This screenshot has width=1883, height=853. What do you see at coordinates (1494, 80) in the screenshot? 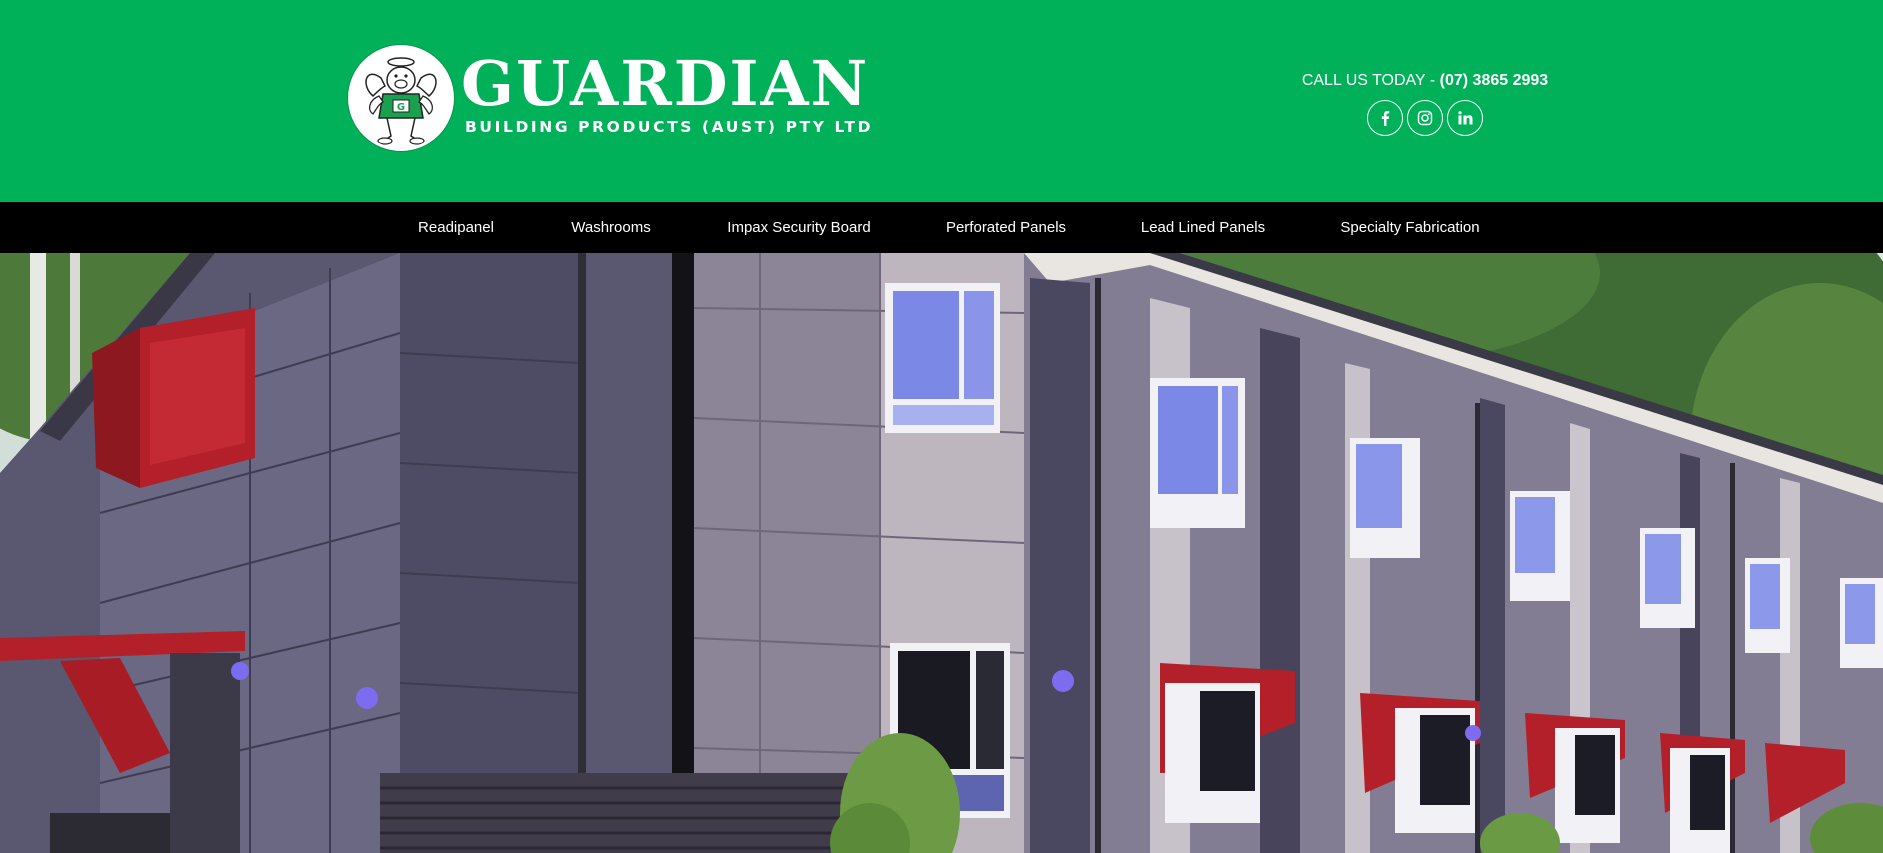
I see `phone-link: (07) 3865 2993` at bounding box center [1494, 80].